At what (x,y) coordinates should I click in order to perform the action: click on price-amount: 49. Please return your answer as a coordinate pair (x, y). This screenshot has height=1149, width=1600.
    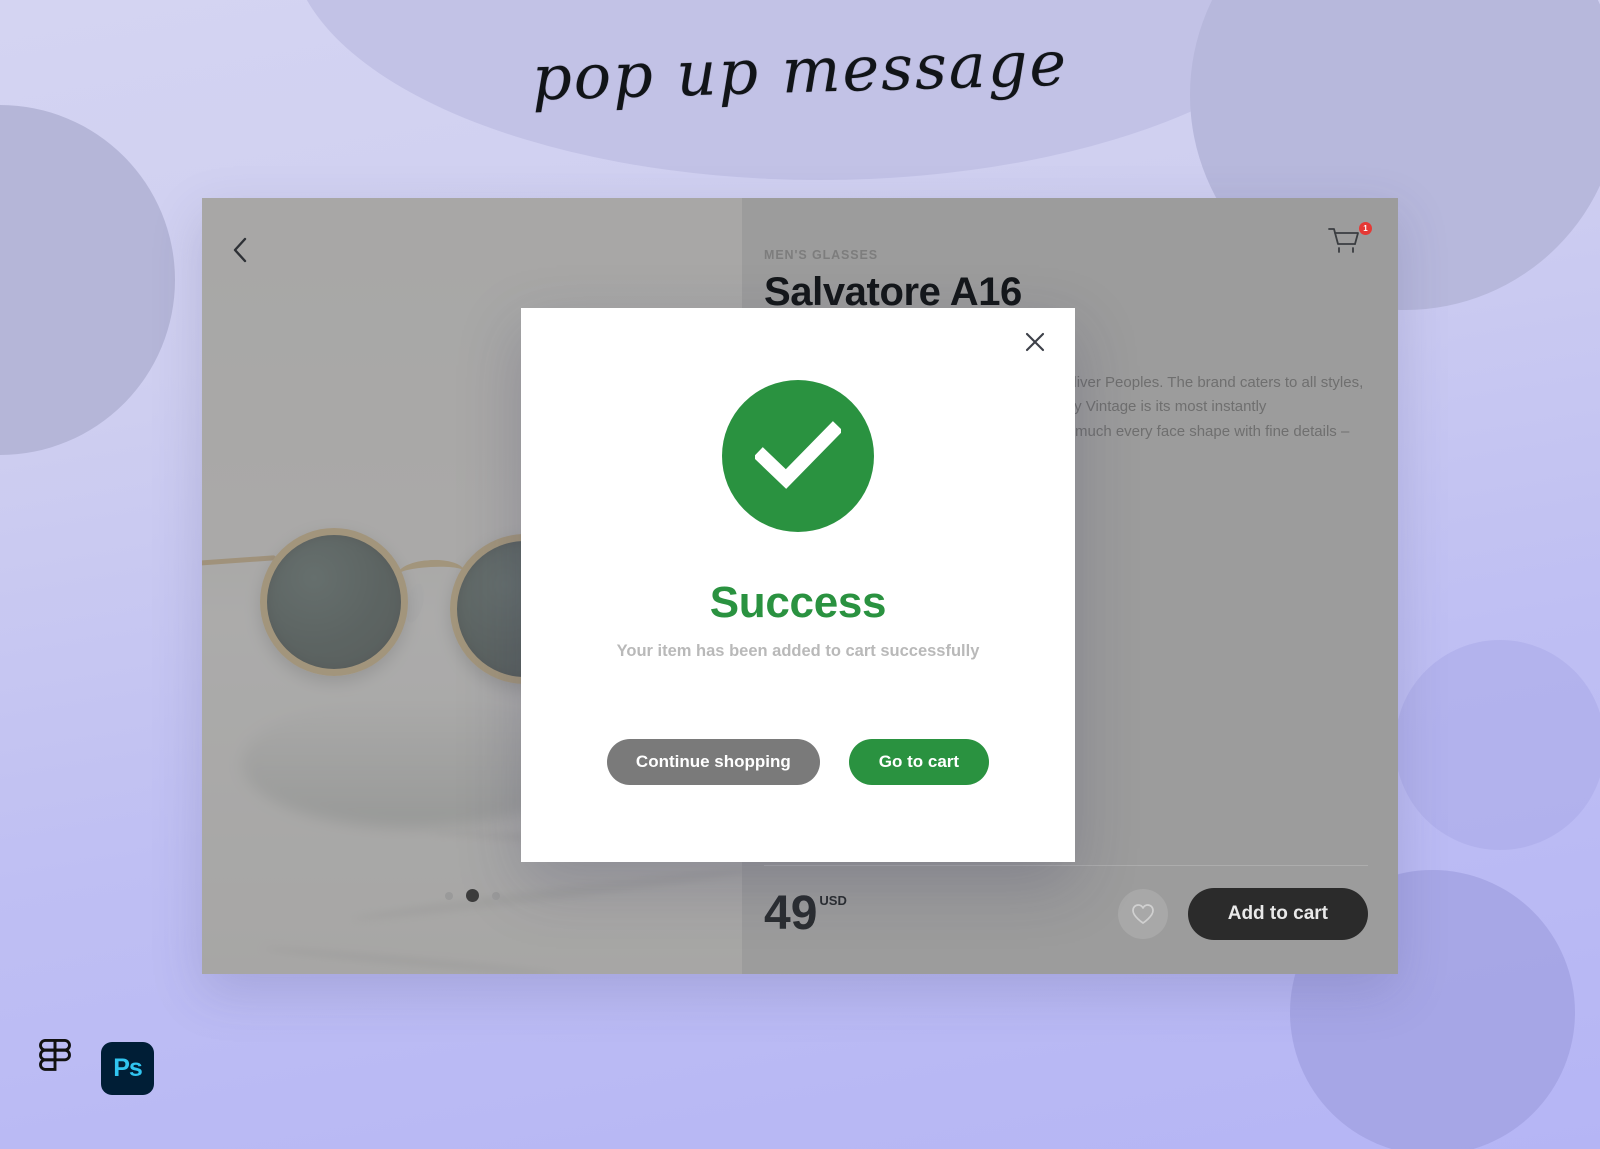
    Looking at the image, I should click on (791, 914).